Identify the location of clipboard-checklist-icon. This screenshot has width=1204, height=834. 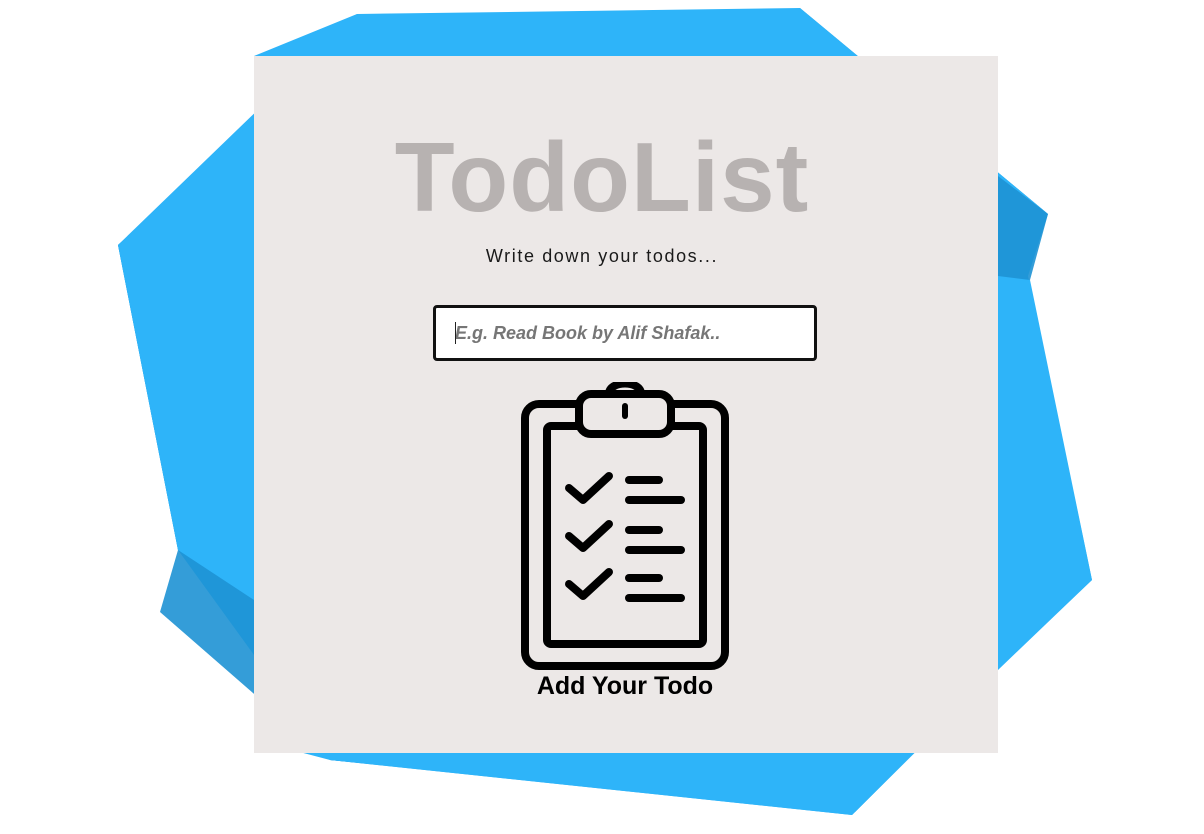
(625, 526).